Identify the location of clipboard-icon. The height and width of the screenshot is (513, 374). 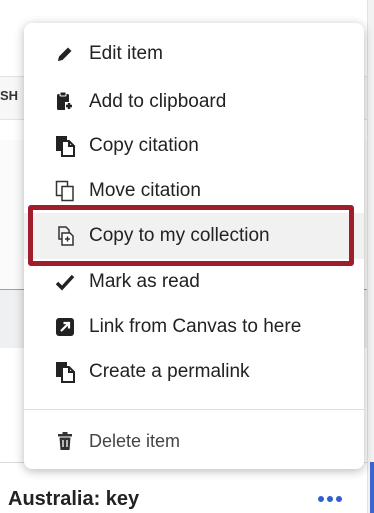
(65, 102).